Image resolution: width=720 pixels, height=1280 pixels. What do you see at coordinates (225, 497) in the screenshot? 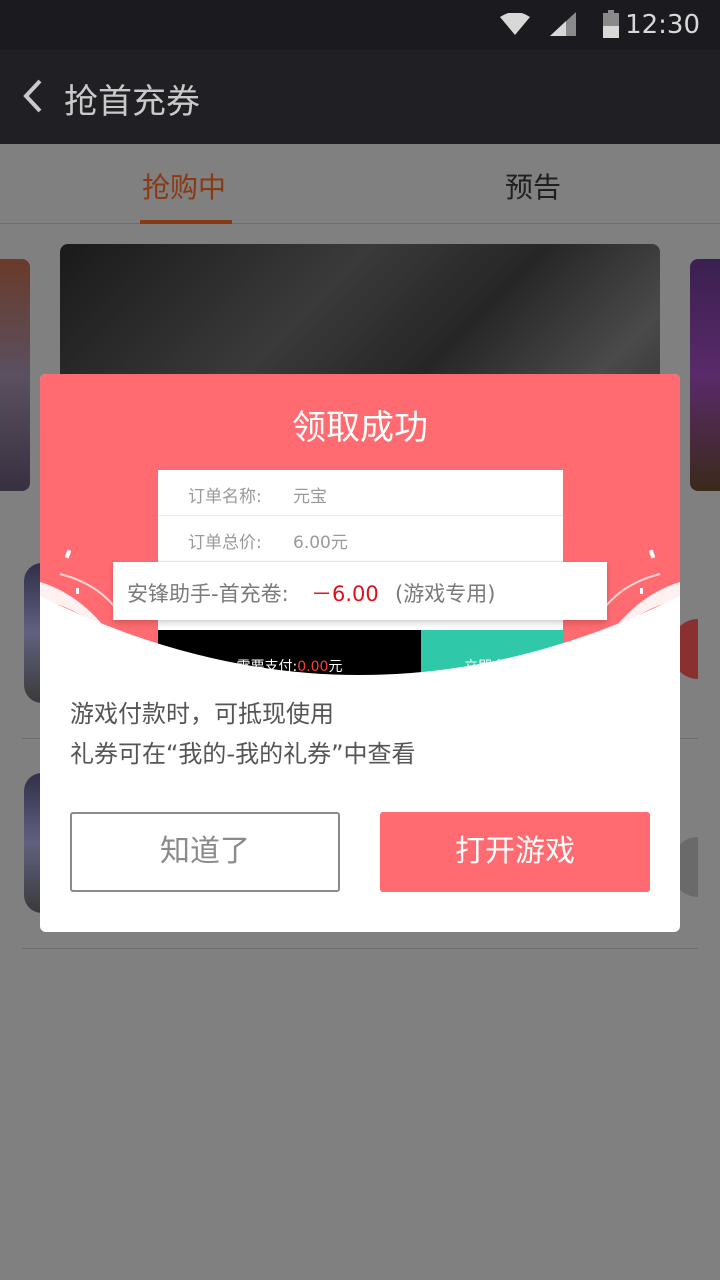
I see `receipt-label: 订单名称:` at bounding box center [225, 497].